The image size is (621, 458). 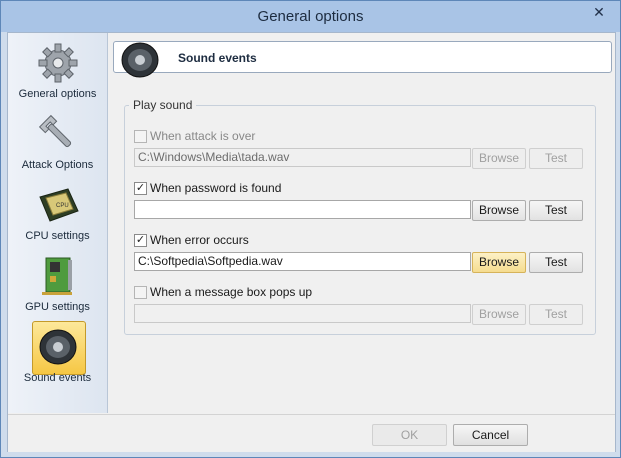 I want to click on sidebar-item-label: Attack Options, so click(x=57, y=165).